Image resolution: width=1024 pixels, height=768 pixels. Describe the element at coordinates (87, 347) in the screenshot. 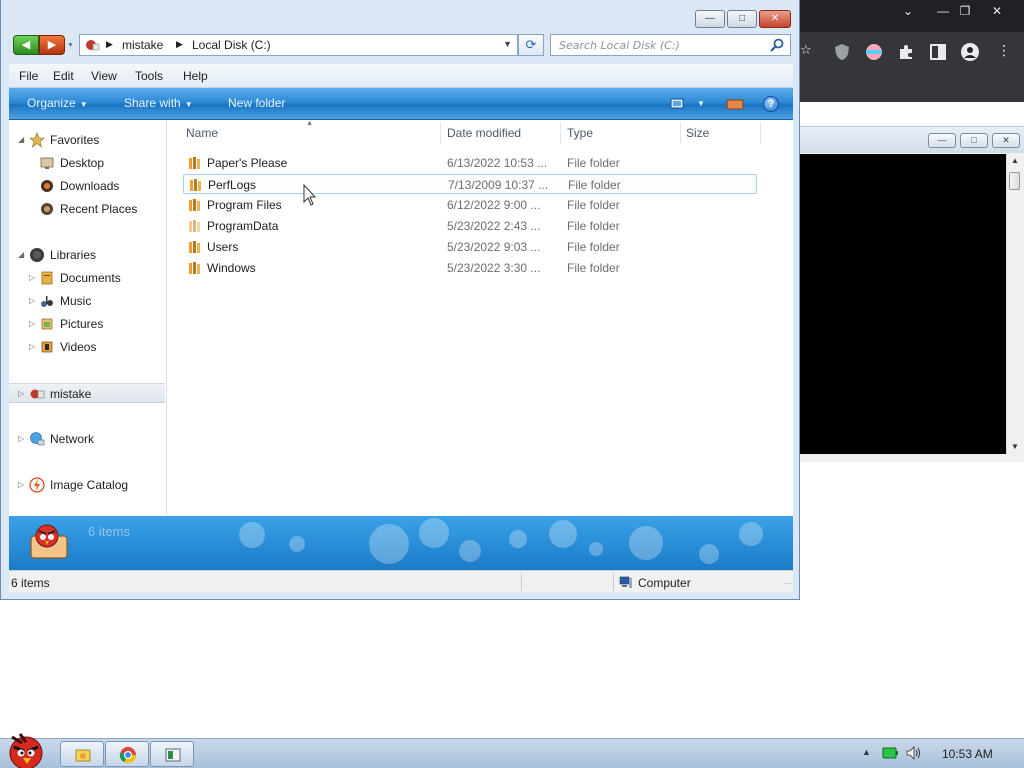

I see `nav-item-videos: ▷ Videos` at that location.